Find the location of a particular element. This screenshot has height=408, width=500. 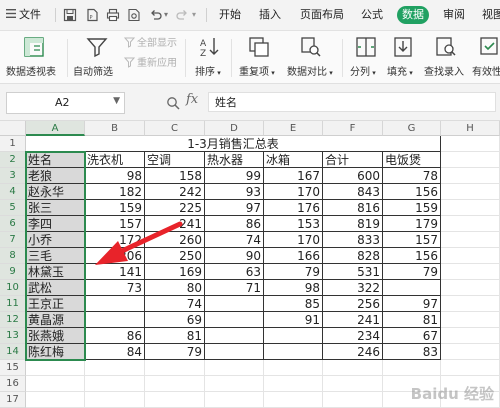

cell-c15 is located at coordinates (175, 368).